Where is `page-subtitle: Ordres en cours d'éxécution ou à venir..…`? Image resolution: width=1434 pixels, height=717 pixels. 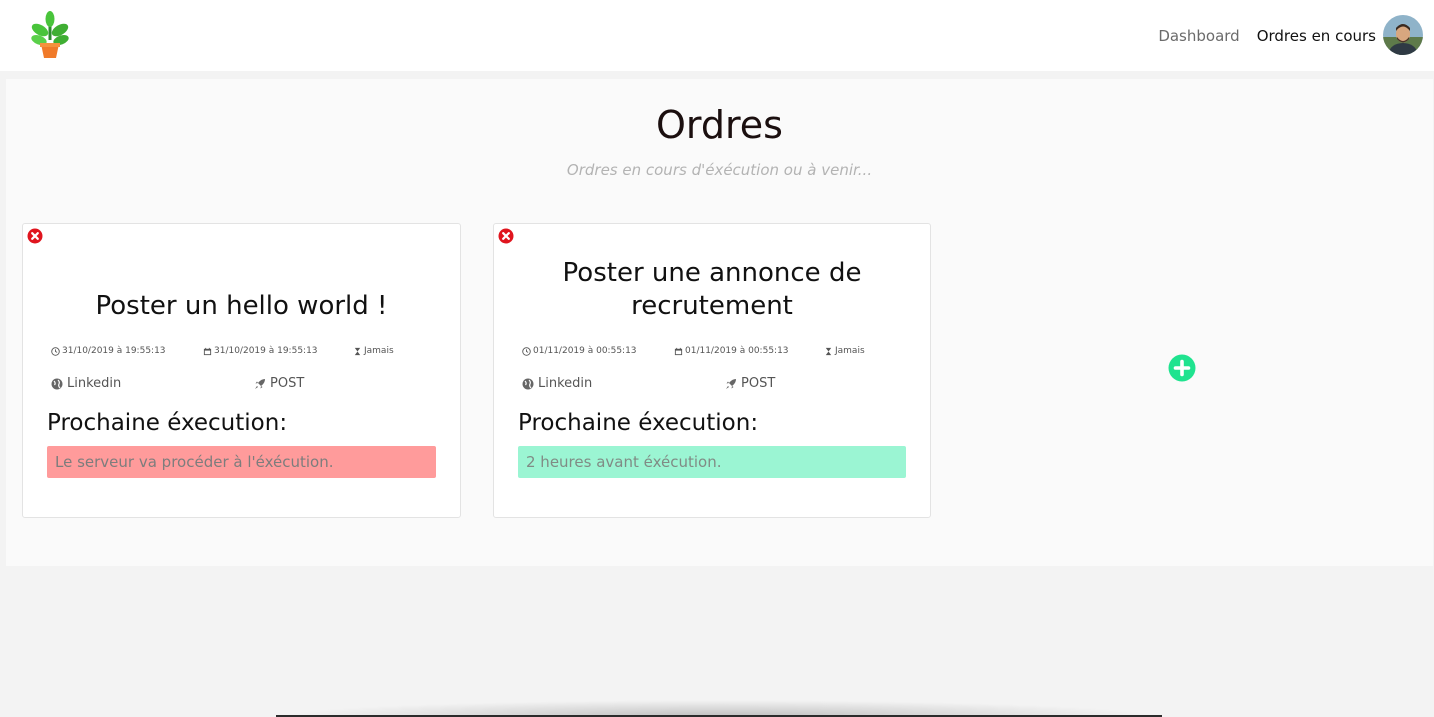 page-subtitle: Ordres en cours d'éxécution ou à venir..… is located at coordinates (719, 170).